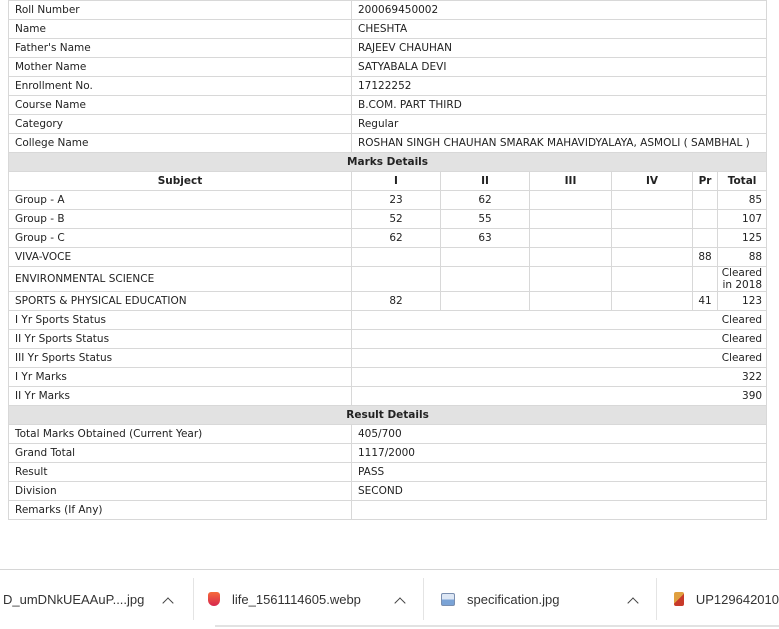 The image size is (779, 629). What do you see at coordinates (559, 29) in the screenshot?
I see `info-value: CHESHTA` at bounding box center [559, 29].